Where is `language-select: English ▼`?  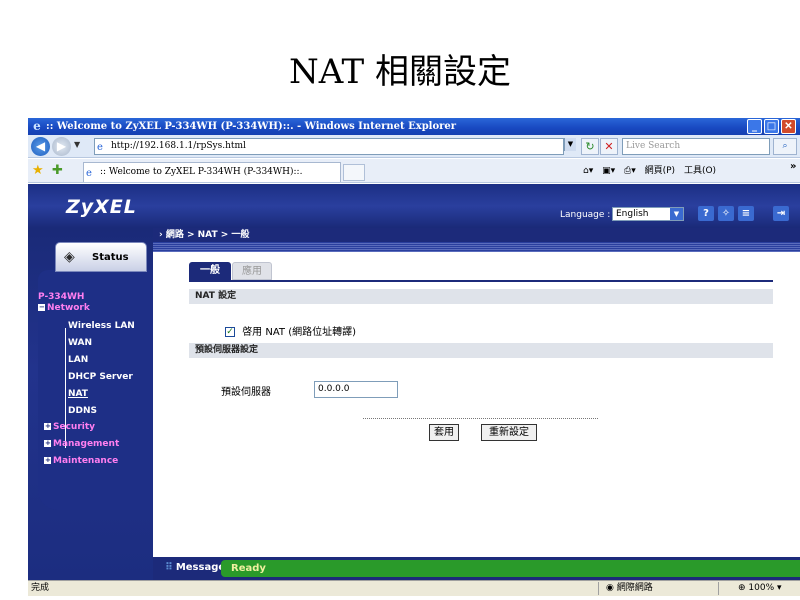 language-select: English ▼ is located at coordinates (648, 214).